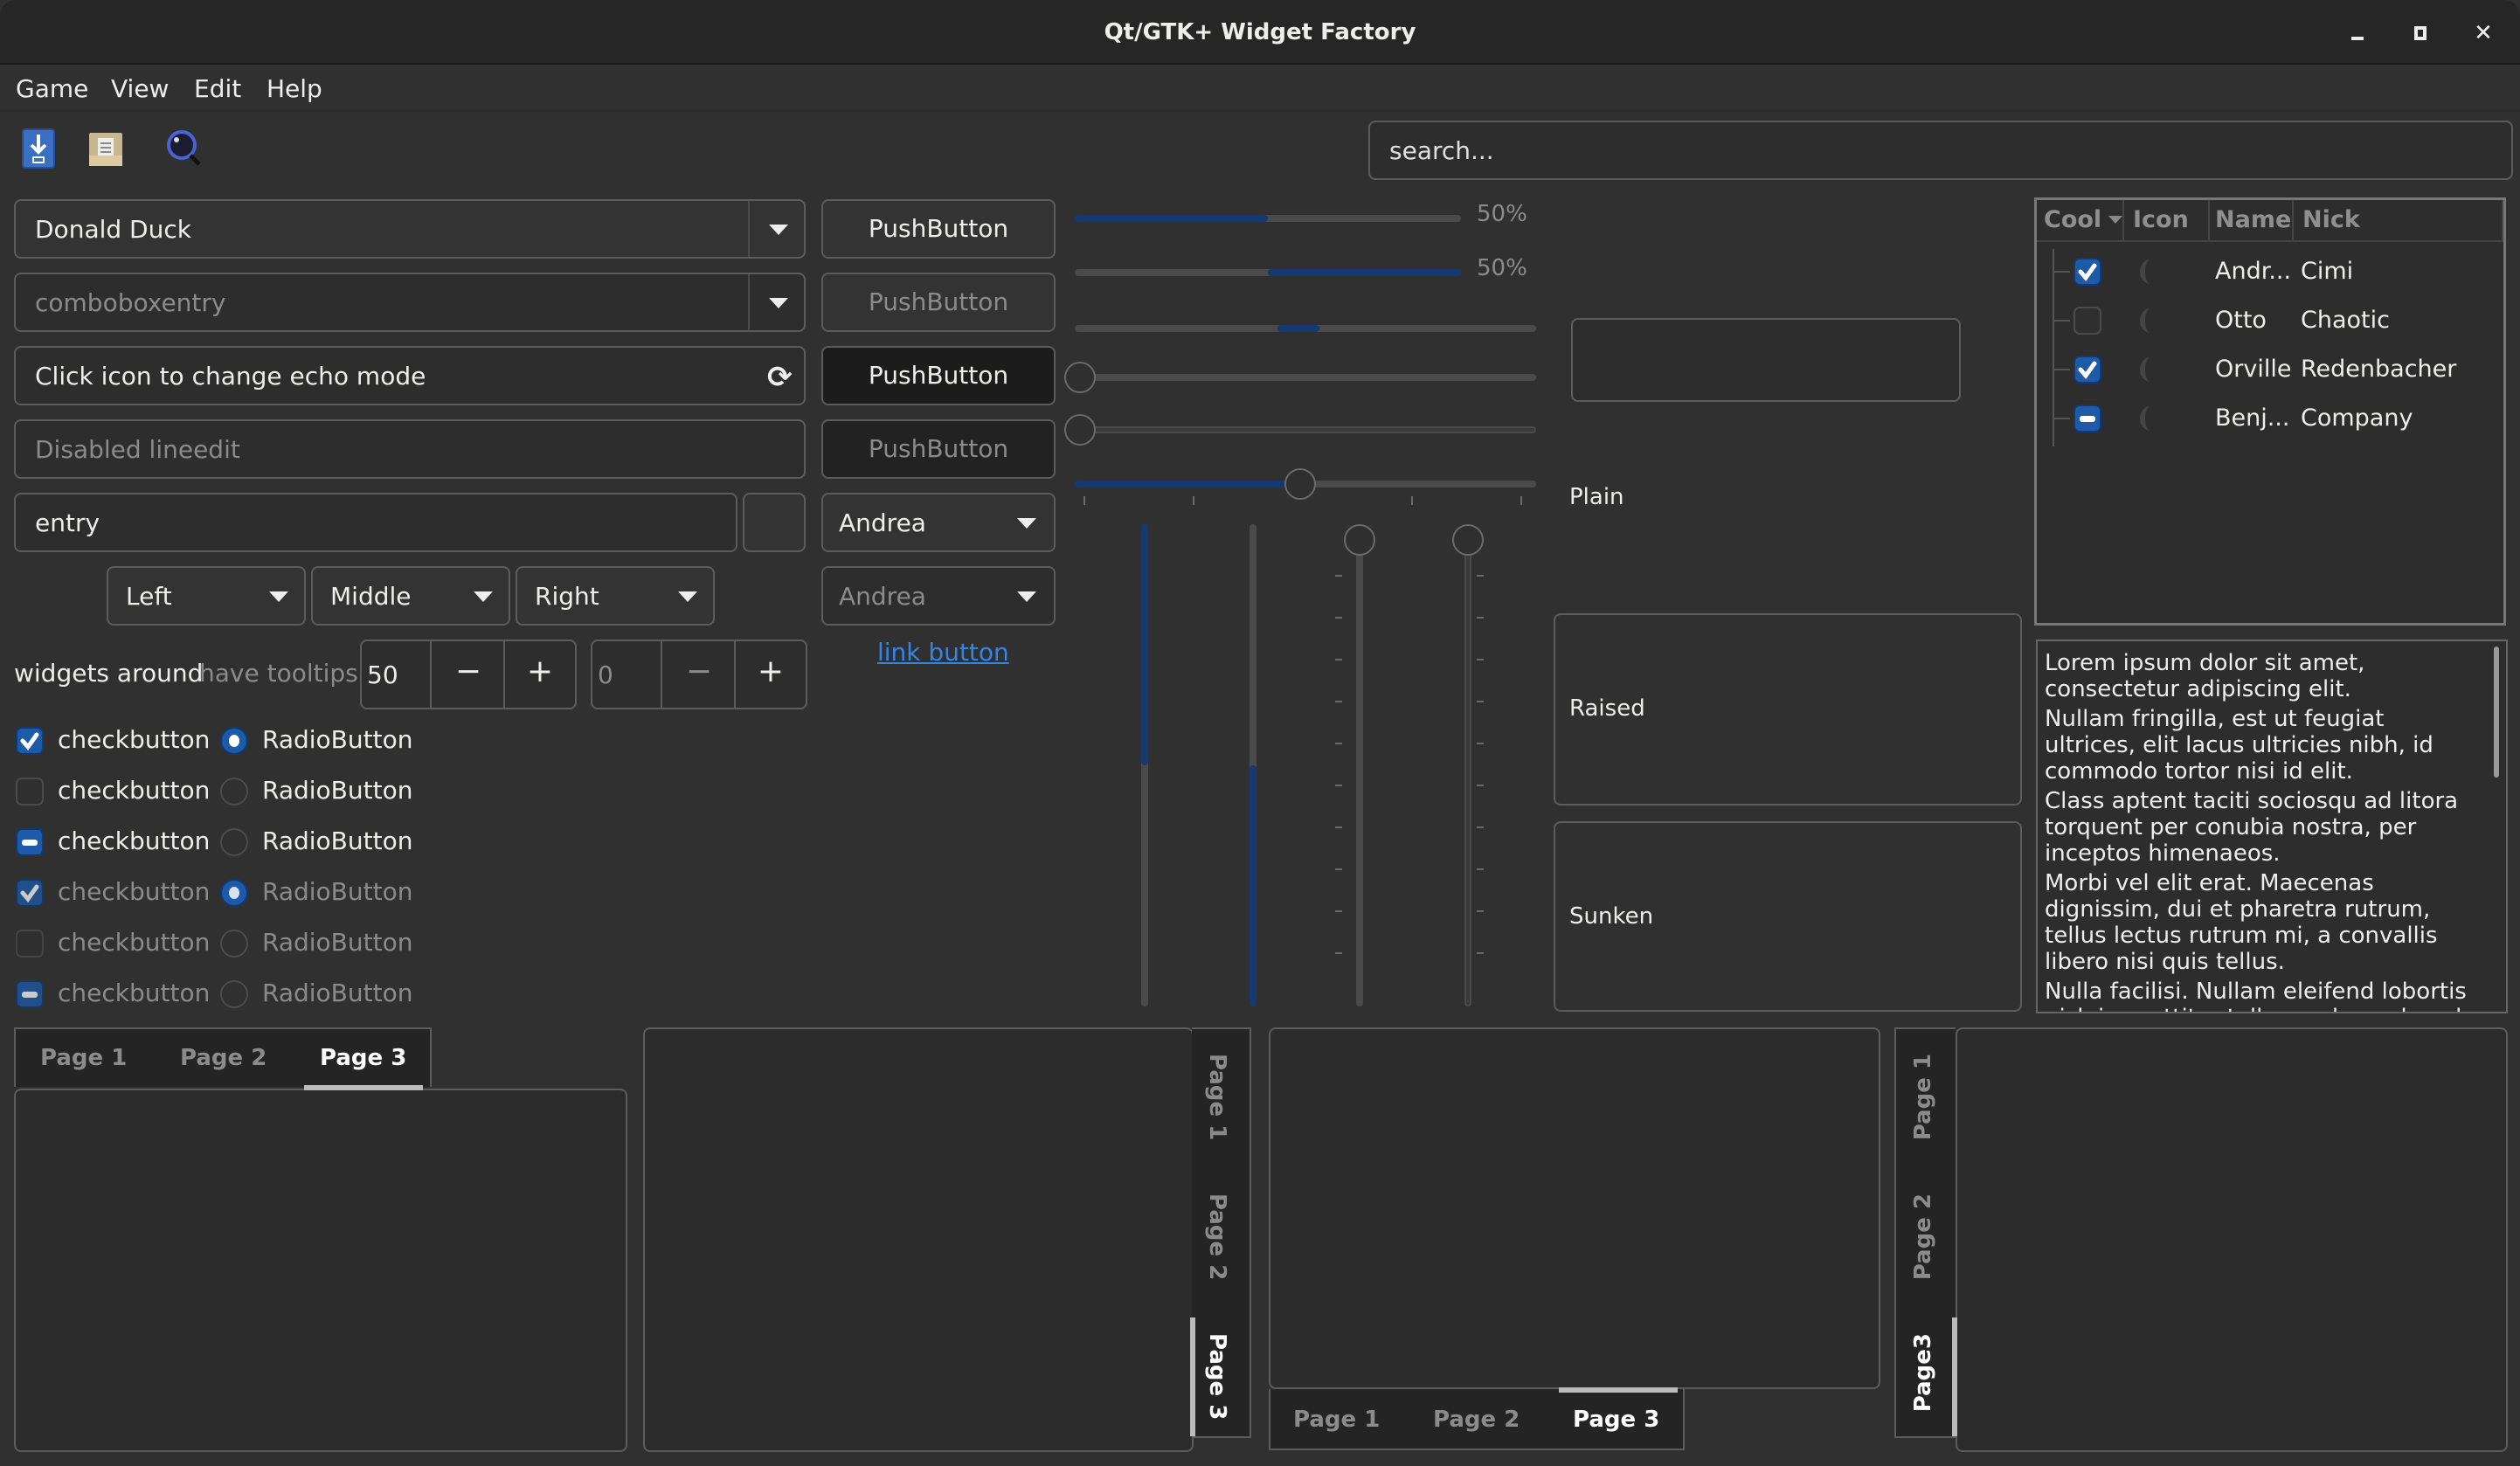 The width and height of the screenshot is (2520, 1466). I want to click on menu-view: View, so click(140, 89).